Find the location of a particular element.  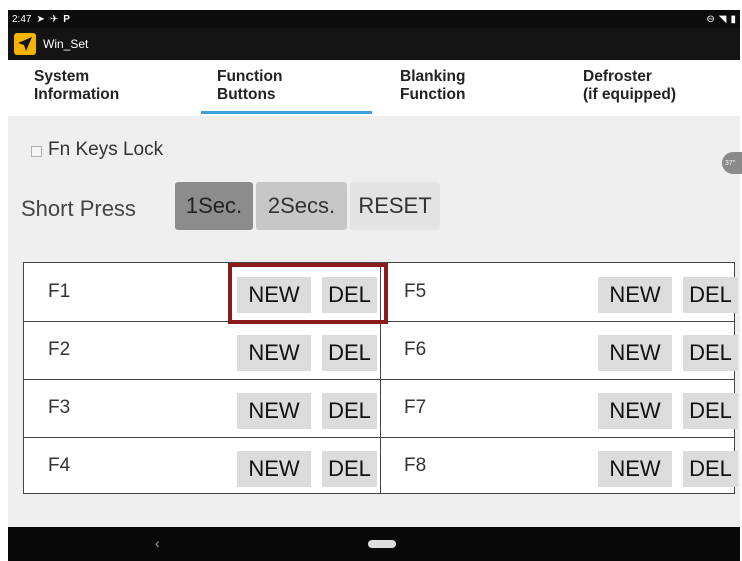

table-divider-vertical is located at coordinates (380, 378).